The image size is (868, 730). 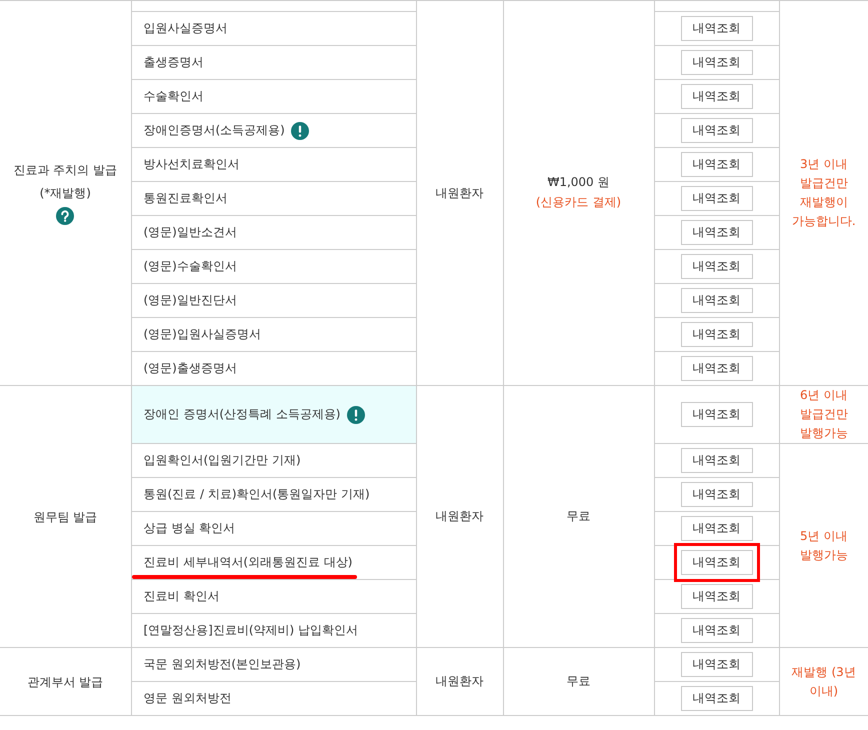 I want to click on document-name: 영문 원외처방전, so click(x=188, y=698).